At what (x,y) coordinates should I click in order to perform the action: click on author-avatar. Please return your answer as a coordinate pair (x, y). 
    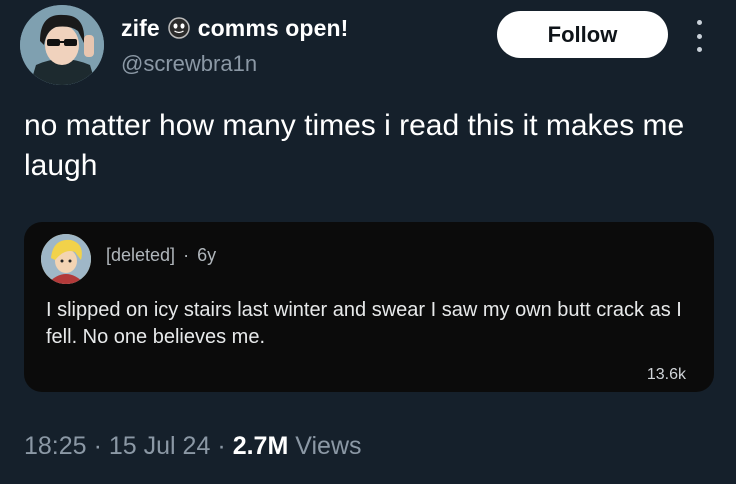
    Looking at the image, I should click on (62, 45).